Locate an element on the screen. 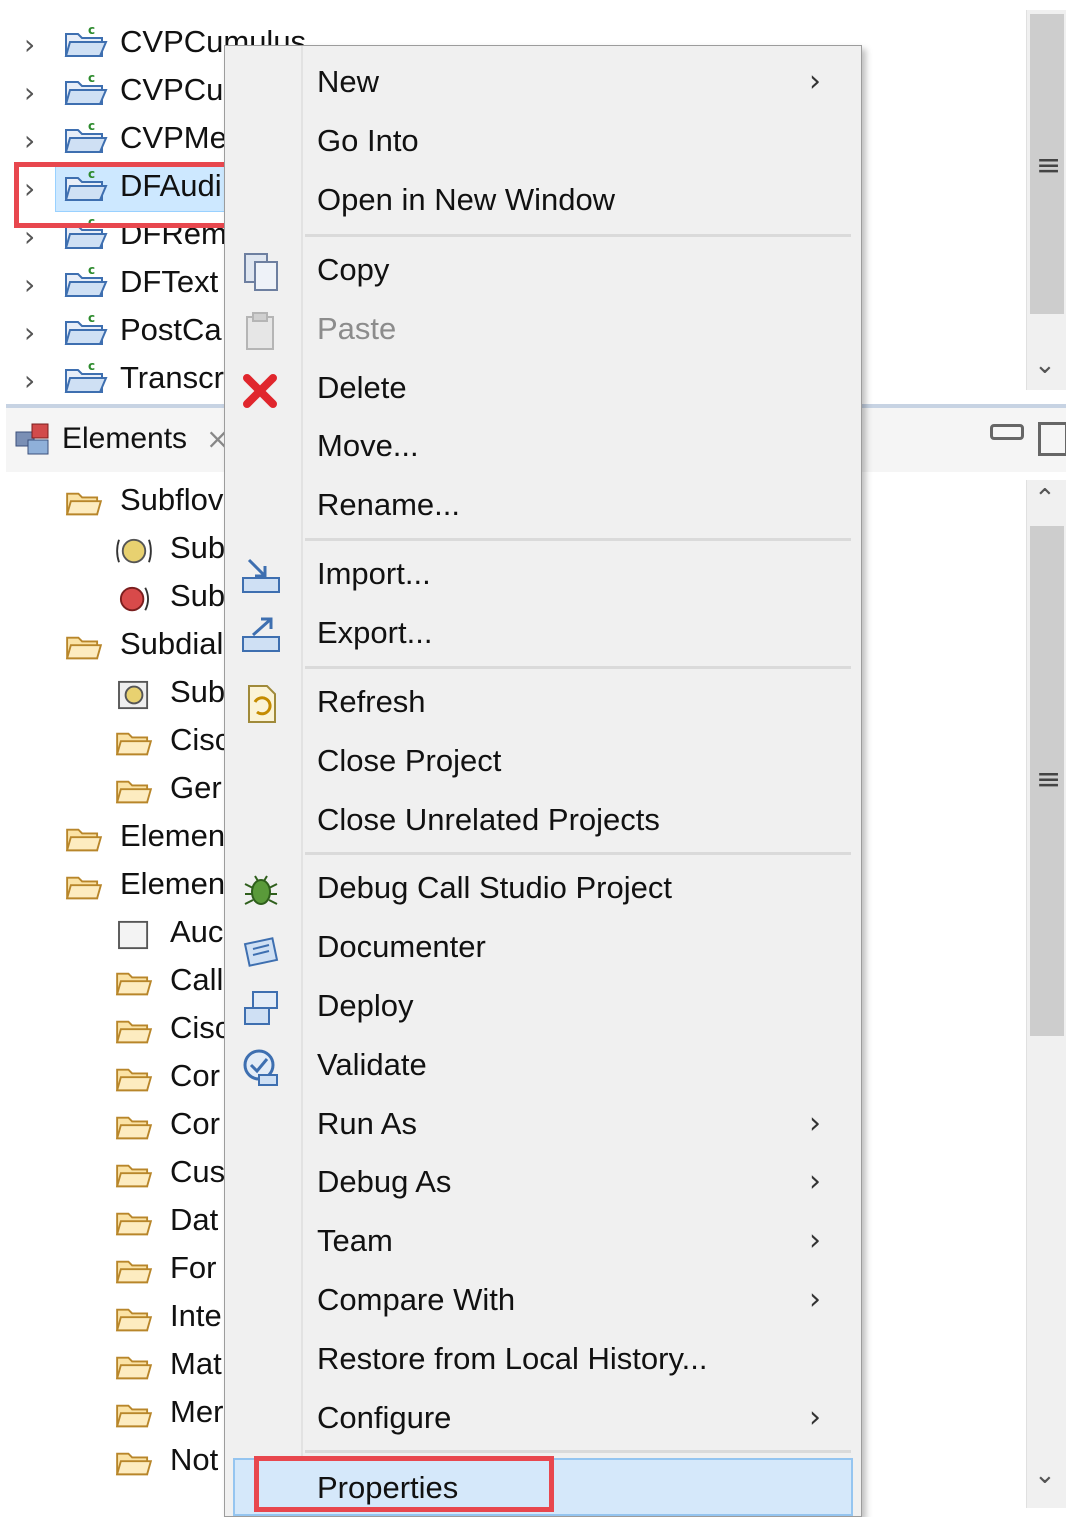 The width and height of the screenshot is (1066, 1517). menu-item-copy: Copy is located at coordinates (543, 271).